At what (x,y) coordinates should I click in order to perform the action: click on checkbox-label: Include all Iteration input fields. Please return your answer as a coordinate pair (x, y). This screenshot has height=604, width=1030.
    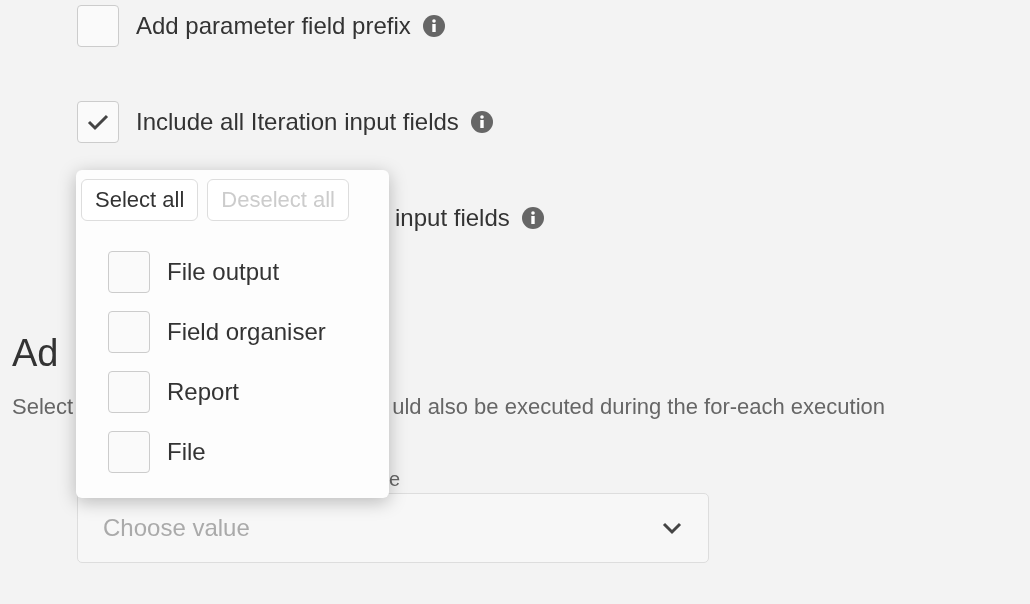
    Looking at the image, I should click on (297, 122).